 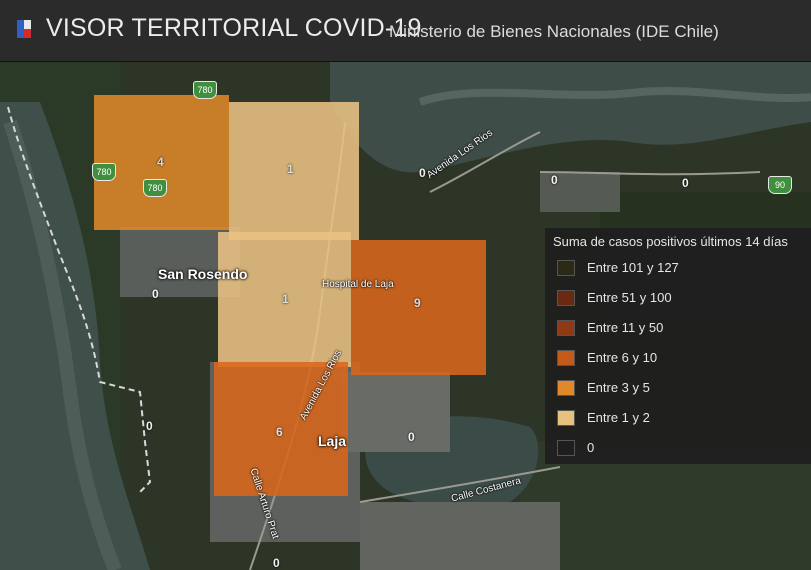 What do you see at coordinates (680, 268) in the screenshot?
I see `legend-item: Entre 101 y 127` at bounding box center [680, 268].